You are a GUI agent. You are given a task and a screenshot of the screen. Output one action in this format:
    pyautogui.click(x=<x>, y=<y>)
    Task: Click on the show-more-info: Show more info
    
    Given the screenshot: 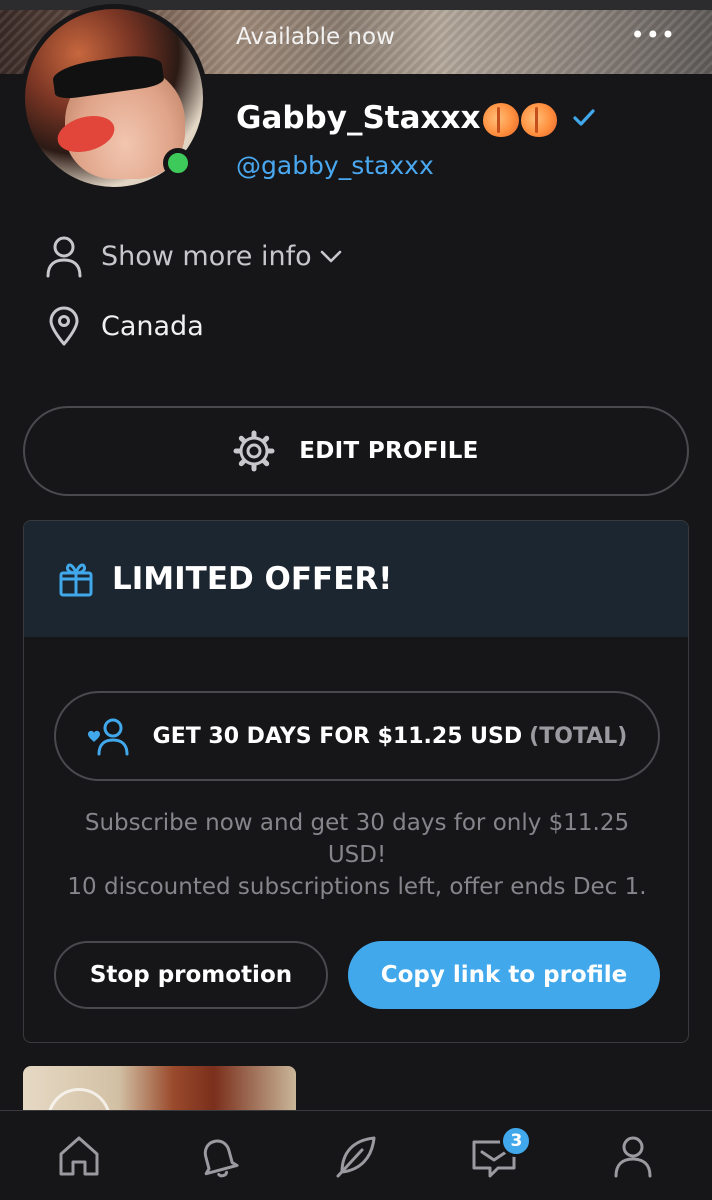 What is the action you would take?
    pyautogui.click(x=194, y=256)
    